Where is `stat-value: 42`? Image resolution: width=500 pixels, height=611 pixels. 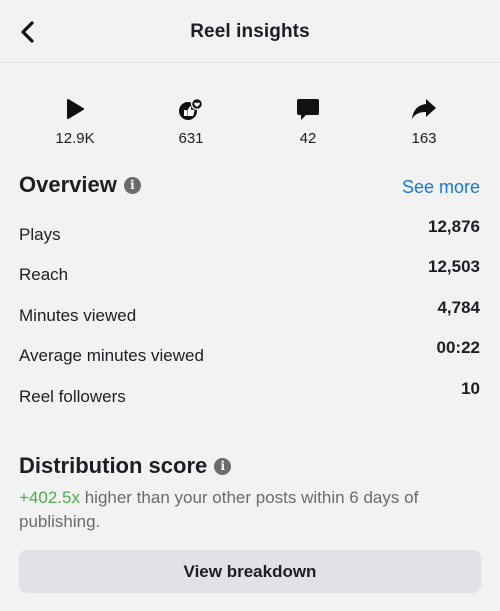 stat-value: 42 is located at coordinates (308, 138).